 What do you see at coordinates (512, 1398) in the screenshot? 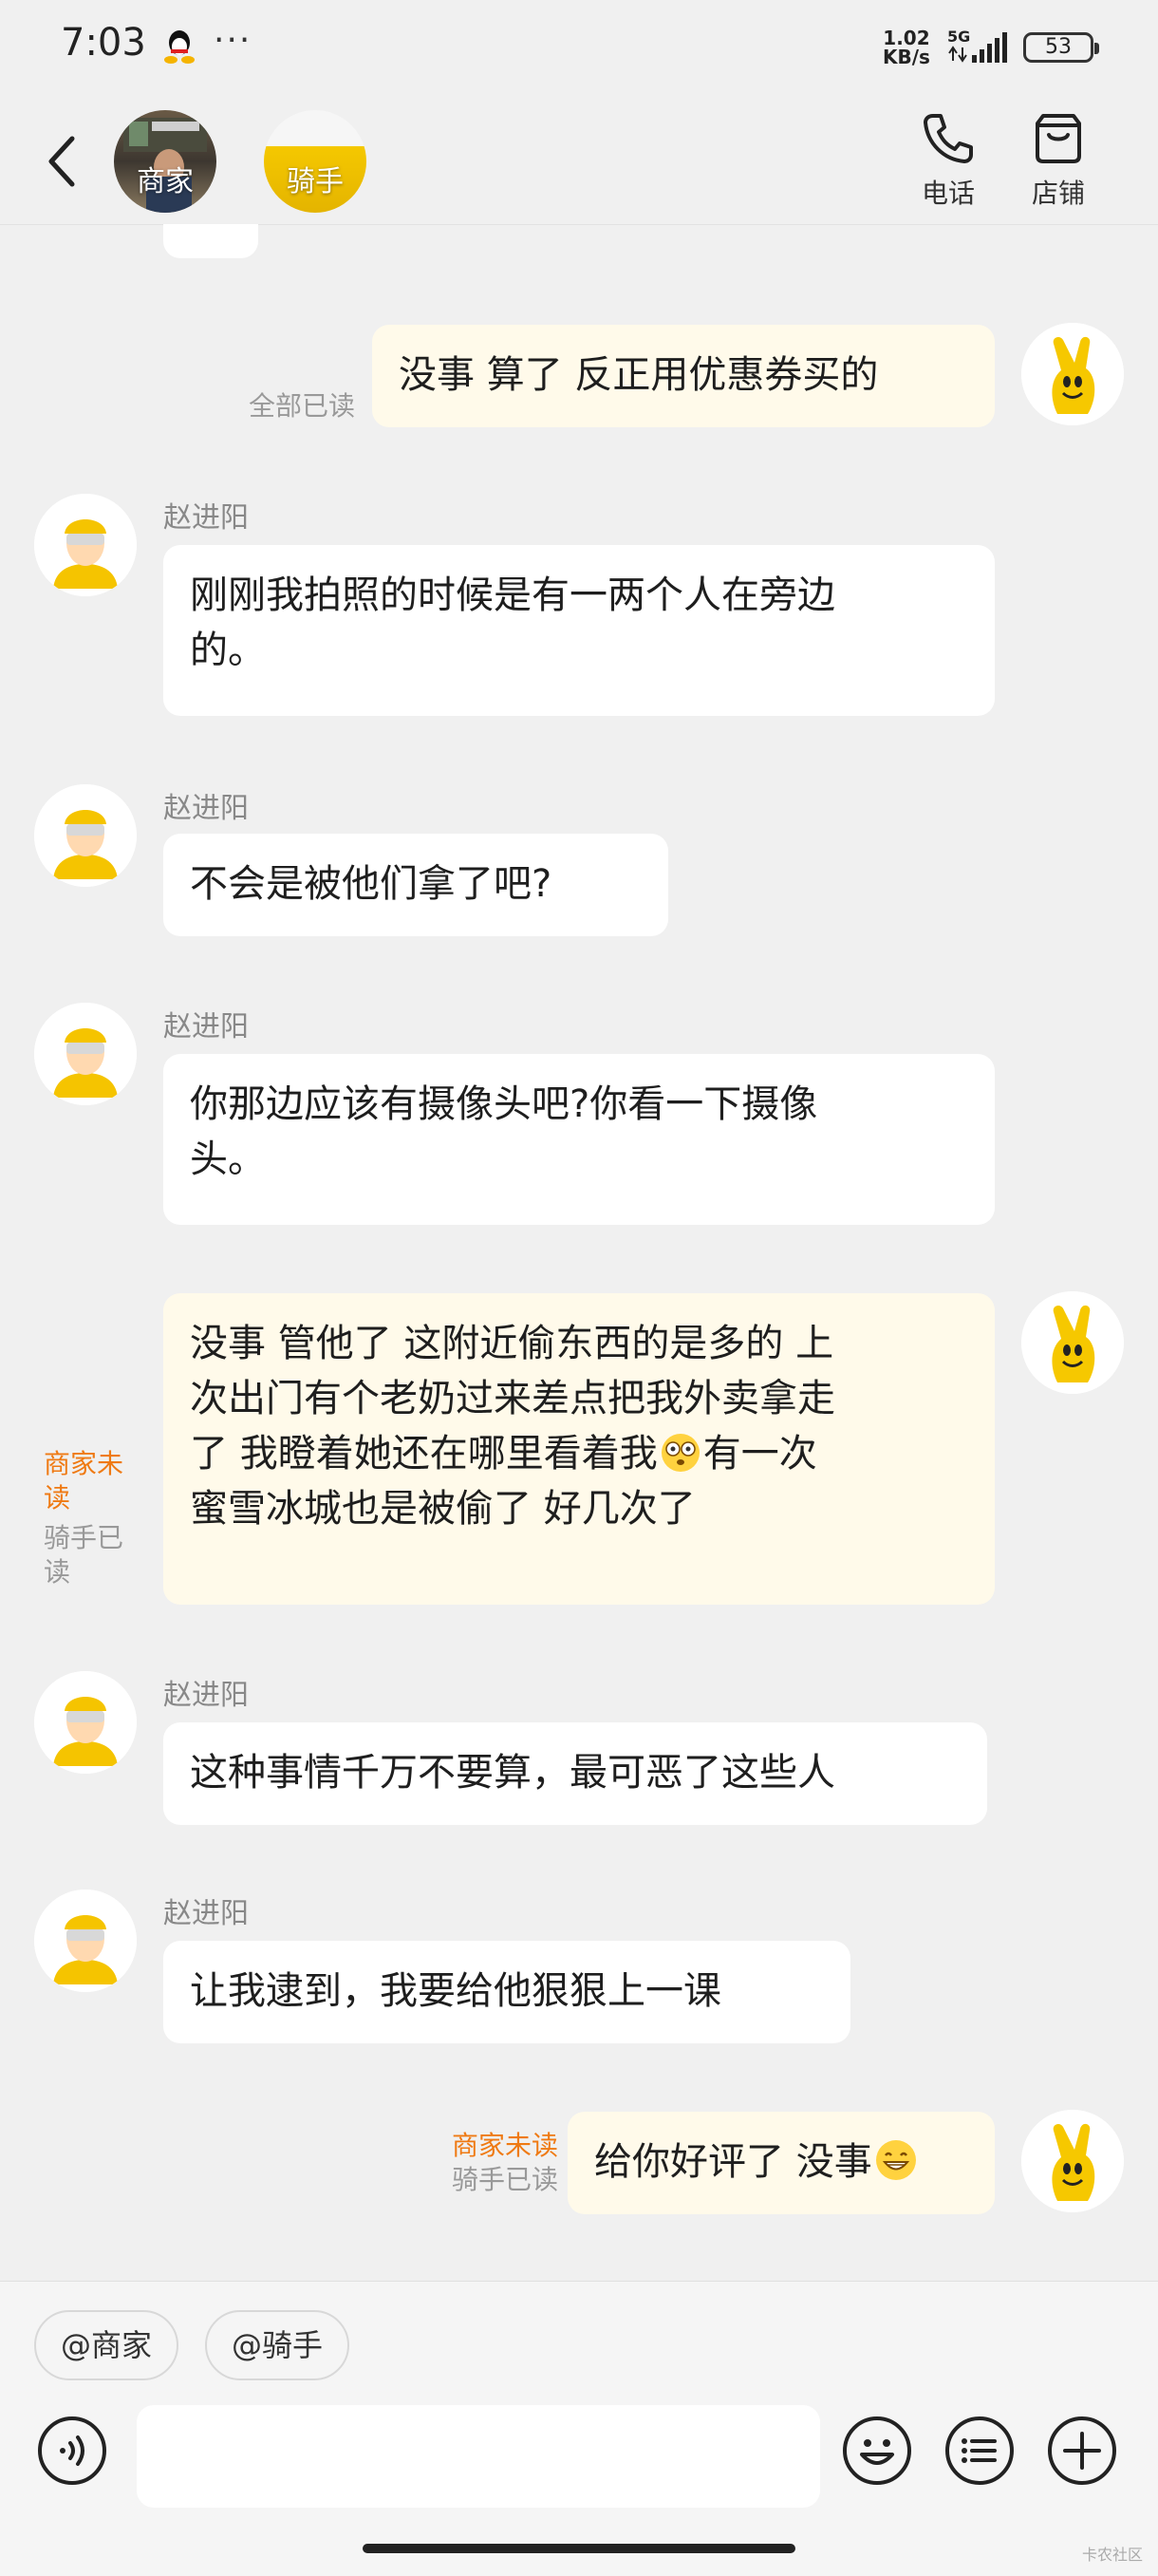
I see `message-line: 次出门有个老奶过来差点把我外卖拿走` at bounding box center [512, 1398].